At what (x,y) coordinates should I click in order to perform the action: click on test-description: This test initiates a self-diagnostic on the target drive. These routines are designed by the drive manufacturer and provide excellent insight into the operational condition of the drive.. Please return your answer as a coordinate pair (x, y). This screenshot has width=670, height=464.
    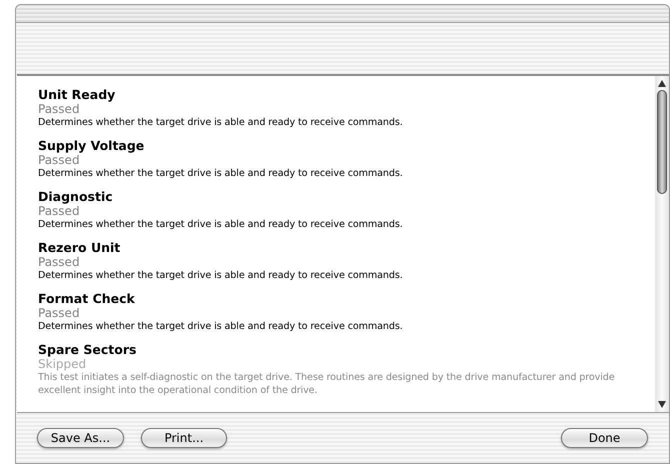
    Looking at the image, I should click on (327, 384).